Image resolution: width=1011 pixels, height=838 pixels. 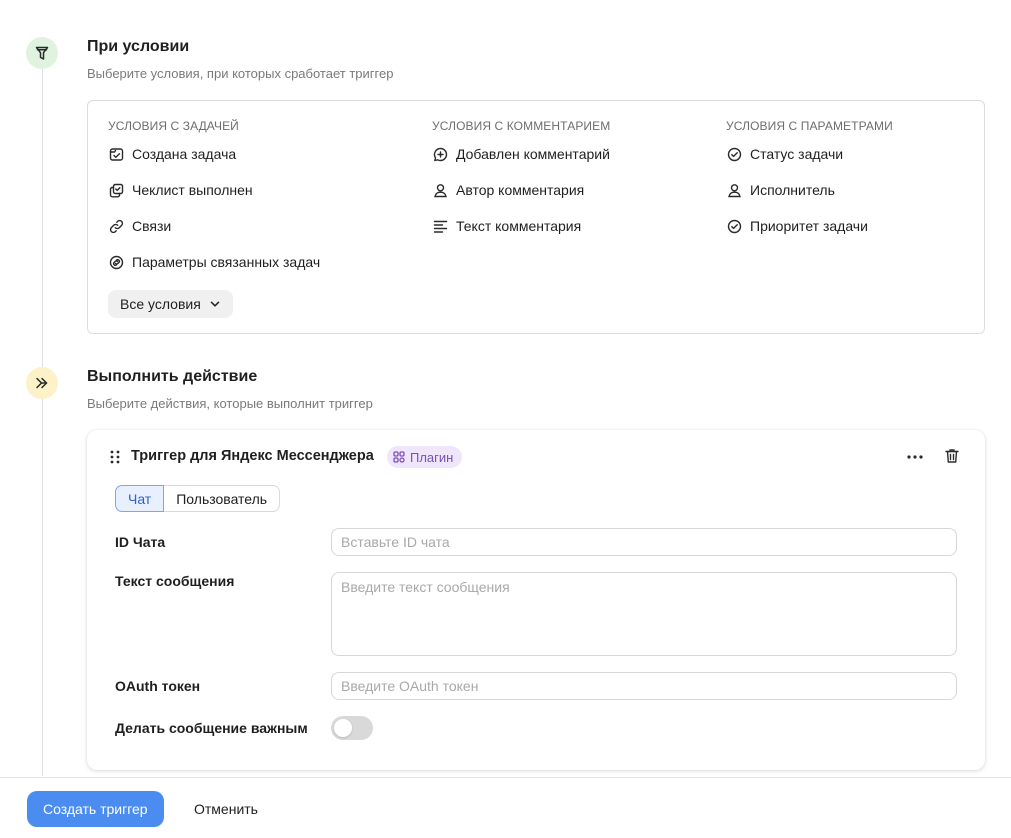 I want to click on condition-assignee: Исполнитель, so click(x=809, y=190).